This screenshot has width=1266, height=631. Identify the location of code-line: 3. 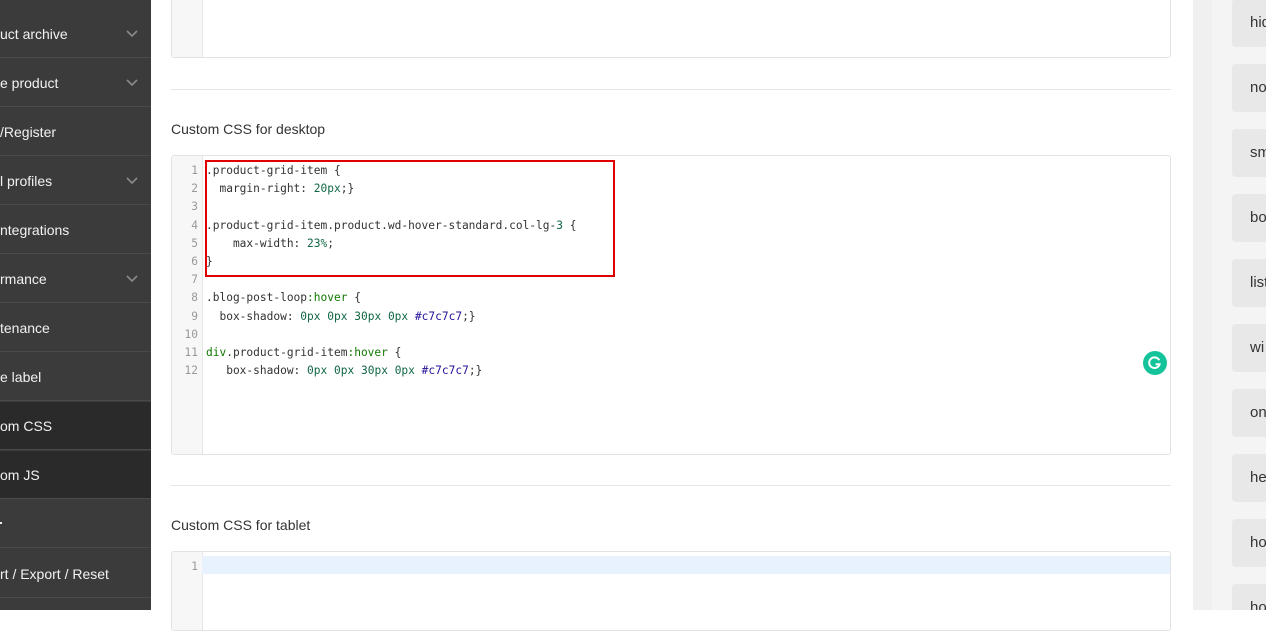
(671, 207).